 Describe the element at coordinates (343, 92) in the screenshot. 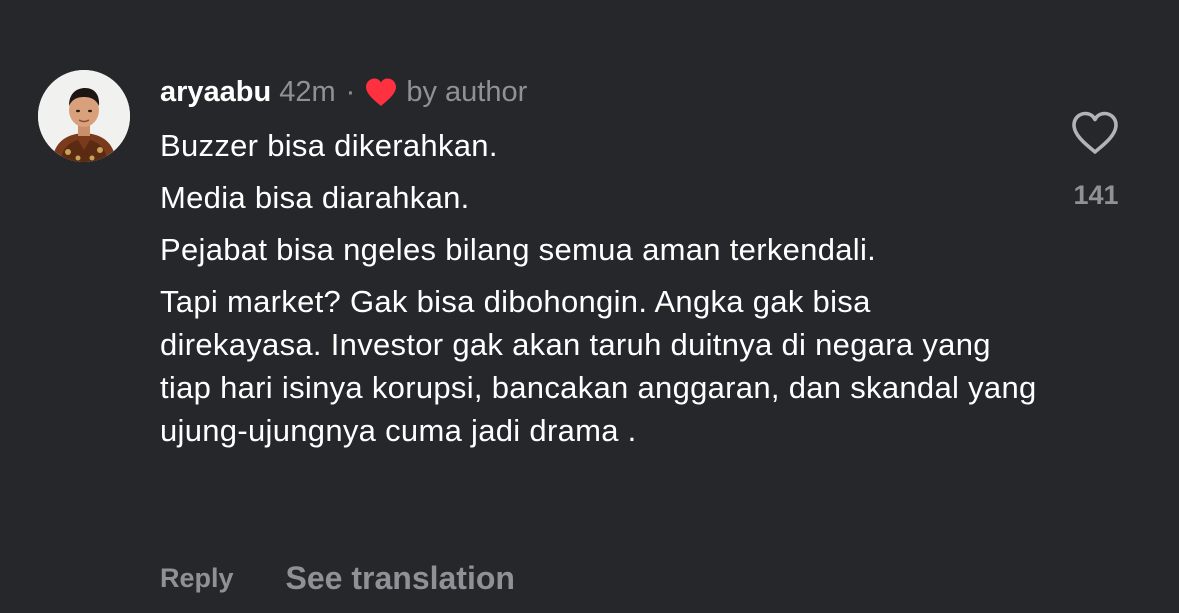

I see `comment-meta: aryaabu 42m · by author` at that location.